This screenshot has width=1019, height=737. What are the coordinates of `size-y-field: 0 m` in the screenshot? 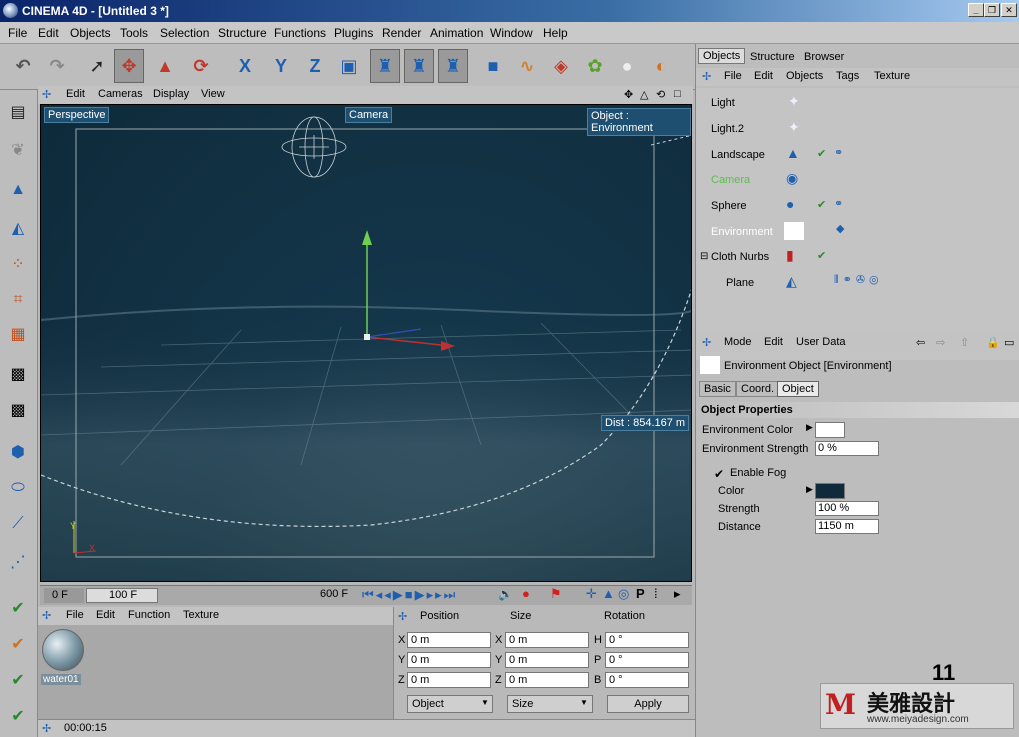 It's located at (547, 660).